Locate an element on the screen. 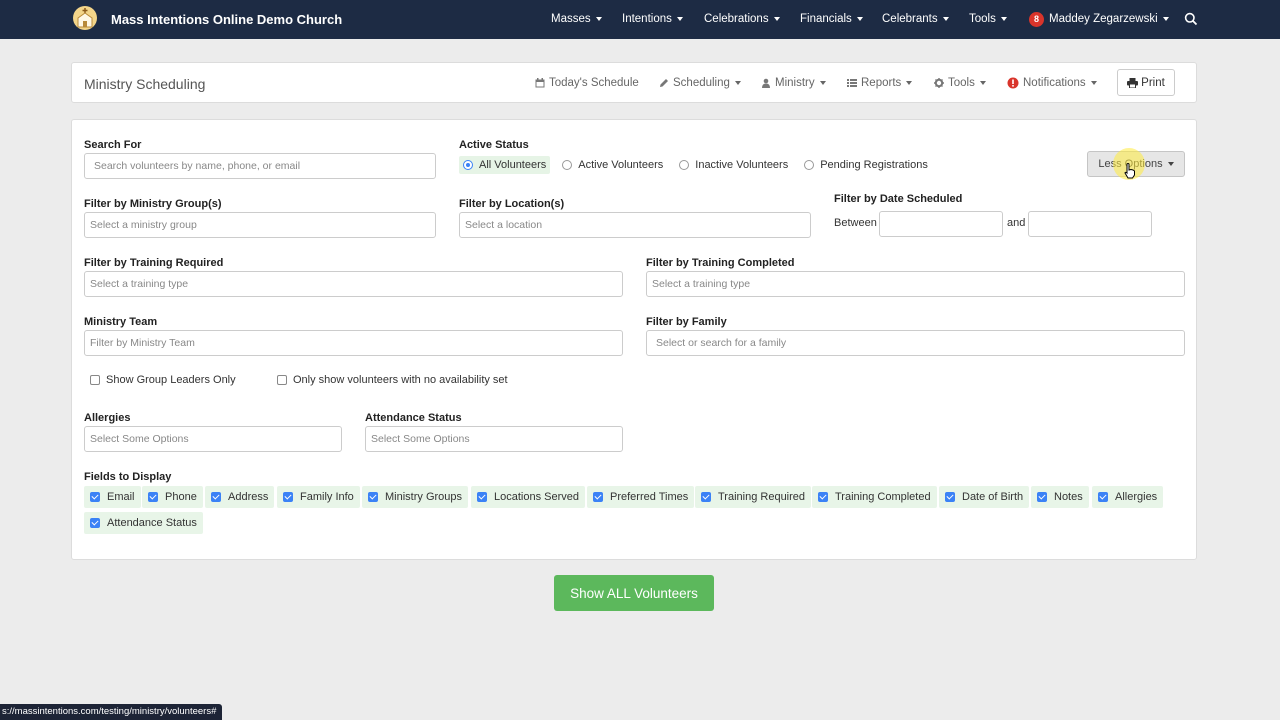 The height and width of the screenshot is (720, 1280). nav-financials: Financials is located at coordinates (831, 19).